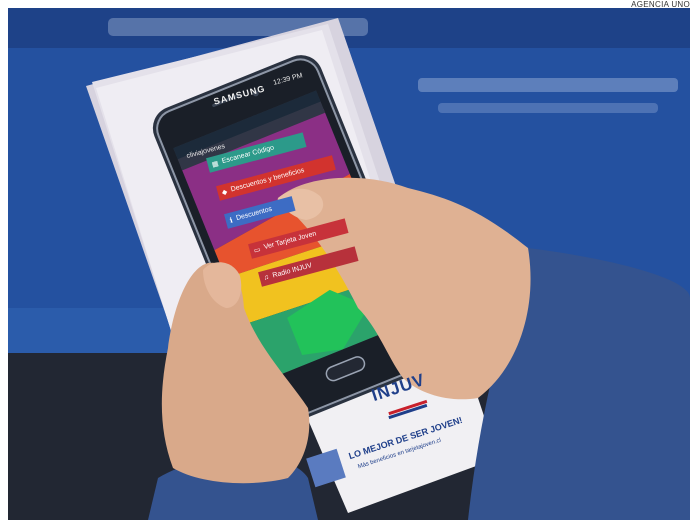 The width and height of the screenshot is (698, 523). I want to click on info-icon: ℹ, so click(231, 220).